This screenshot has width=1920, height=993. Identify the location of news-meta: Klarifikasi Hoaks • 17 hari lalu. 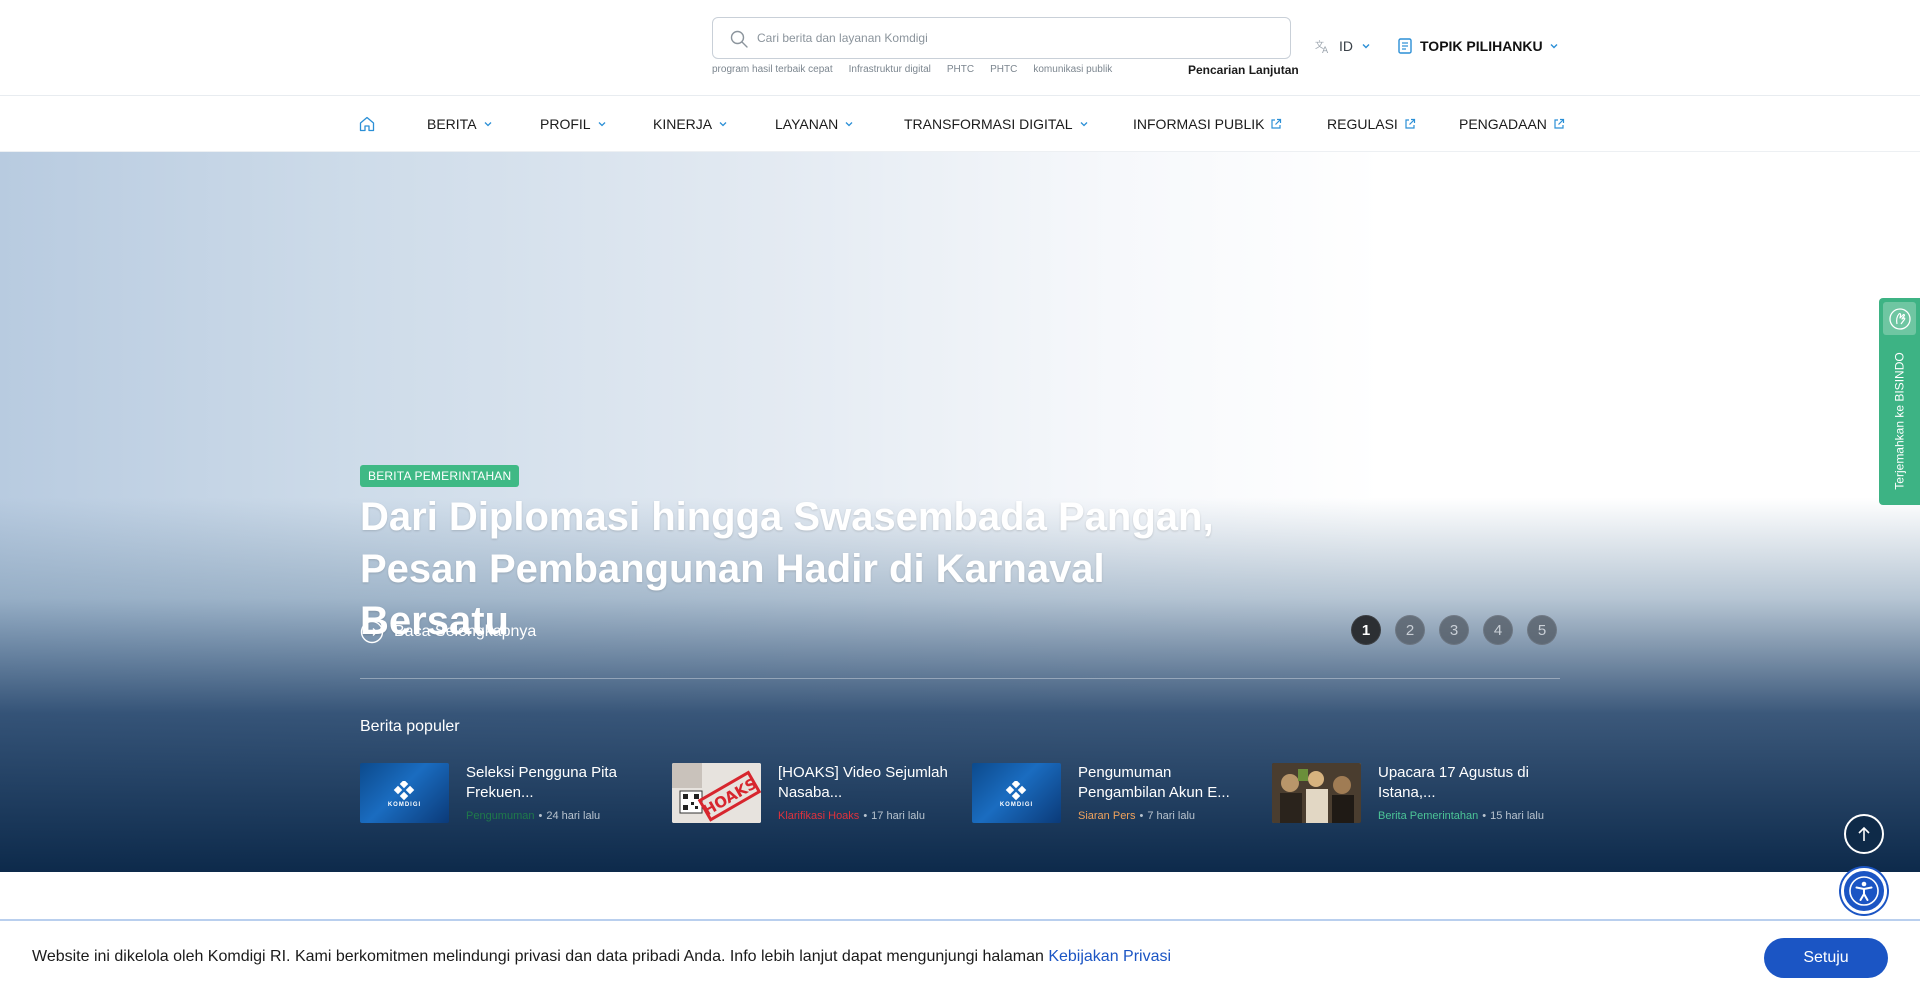
(851, 816).